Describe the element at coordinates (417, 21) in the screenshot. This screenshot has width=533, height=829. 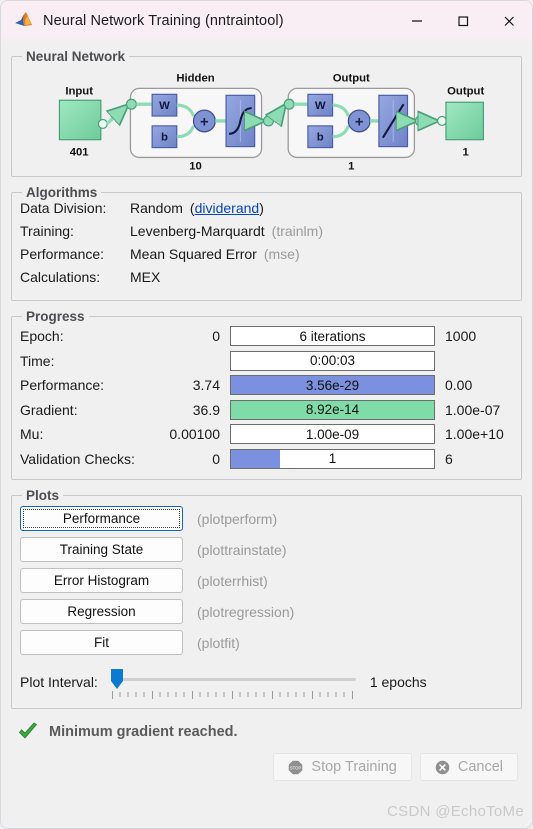
I see `minimize-button` at that location.